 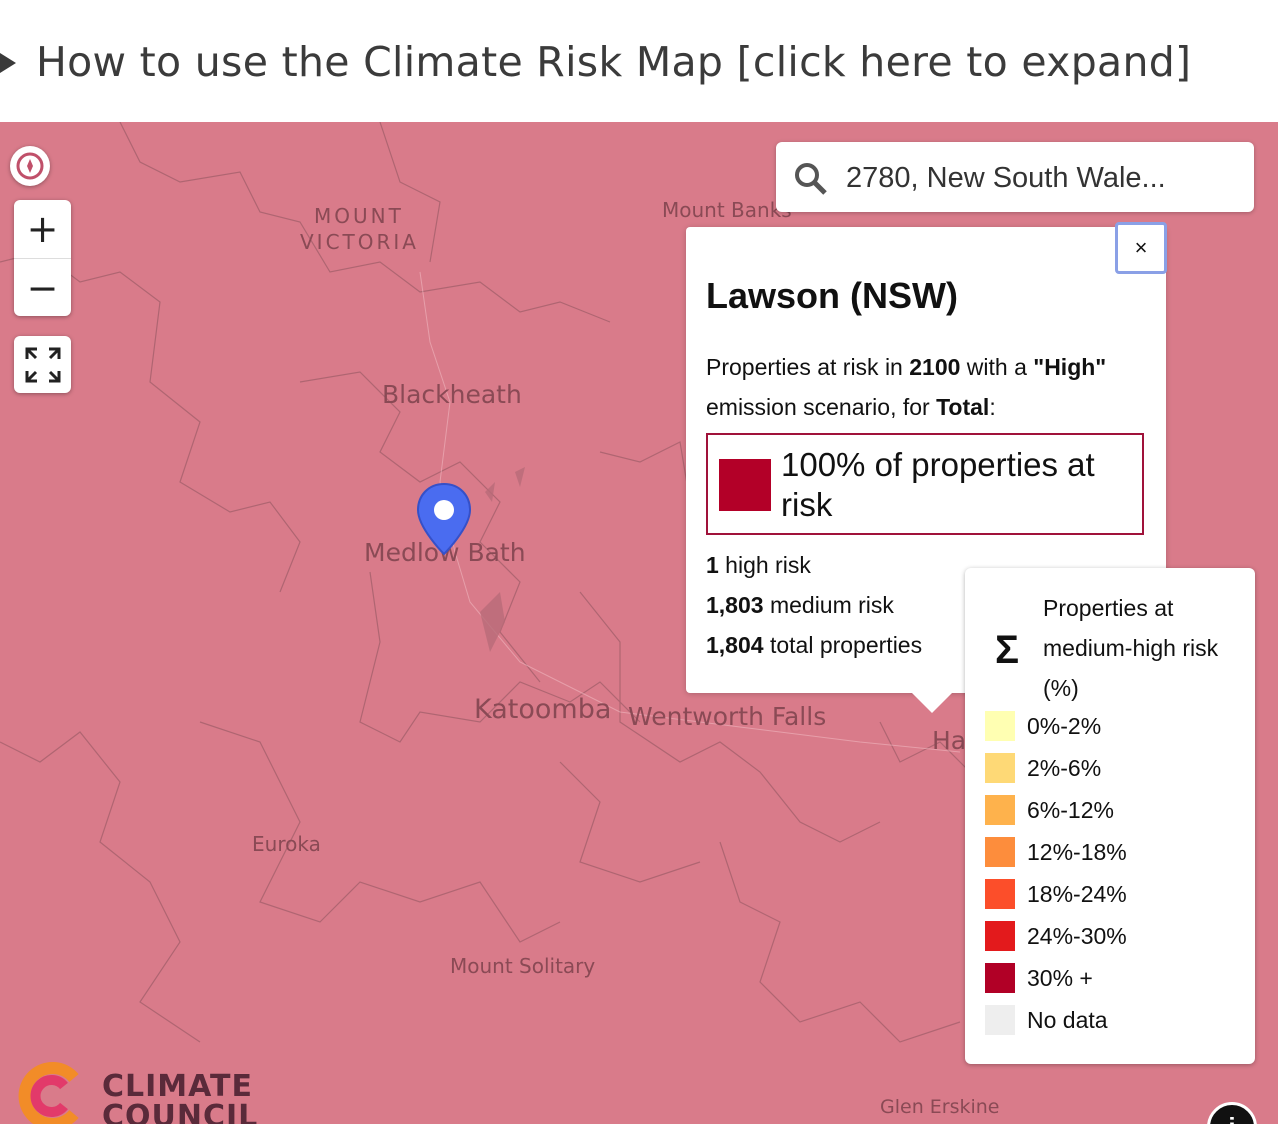 What do you see at coordinates (359, 216) in the screenshot?
I see `place-mount-victoria-1: MOUNT` at bounding box center [359, 216].